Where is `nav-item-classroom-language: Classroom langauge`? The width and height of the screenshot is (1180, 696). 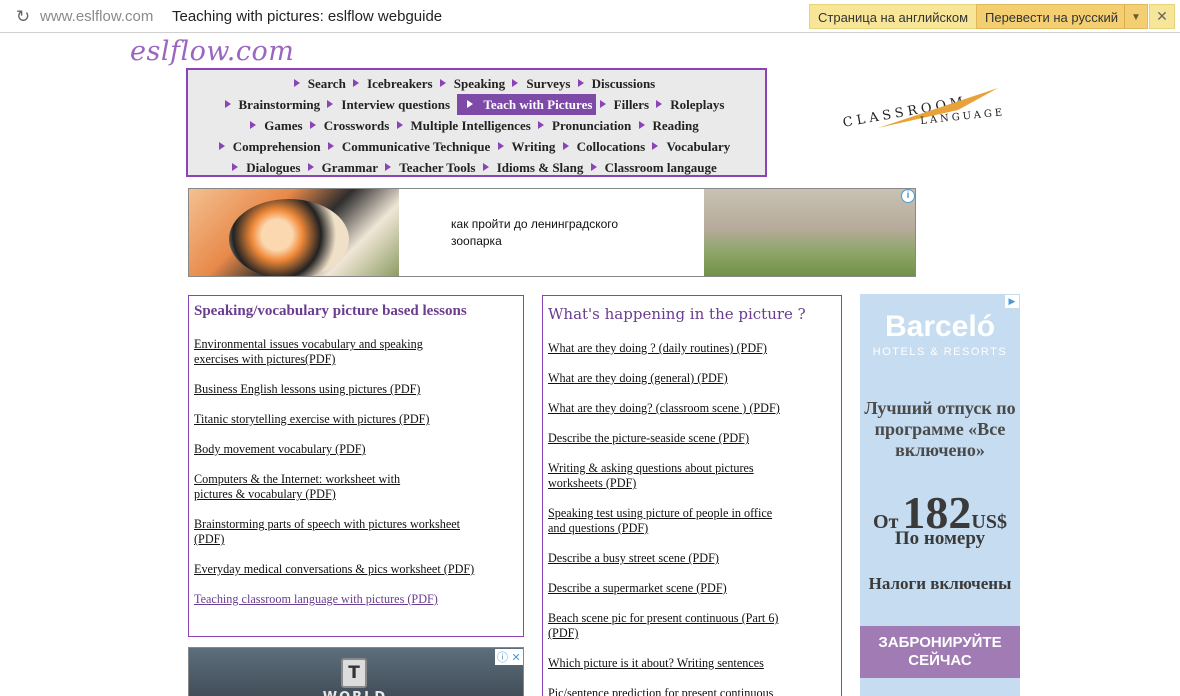 nav-item-classroom-language: Classroom langauge is located at coordinates (655, 167).